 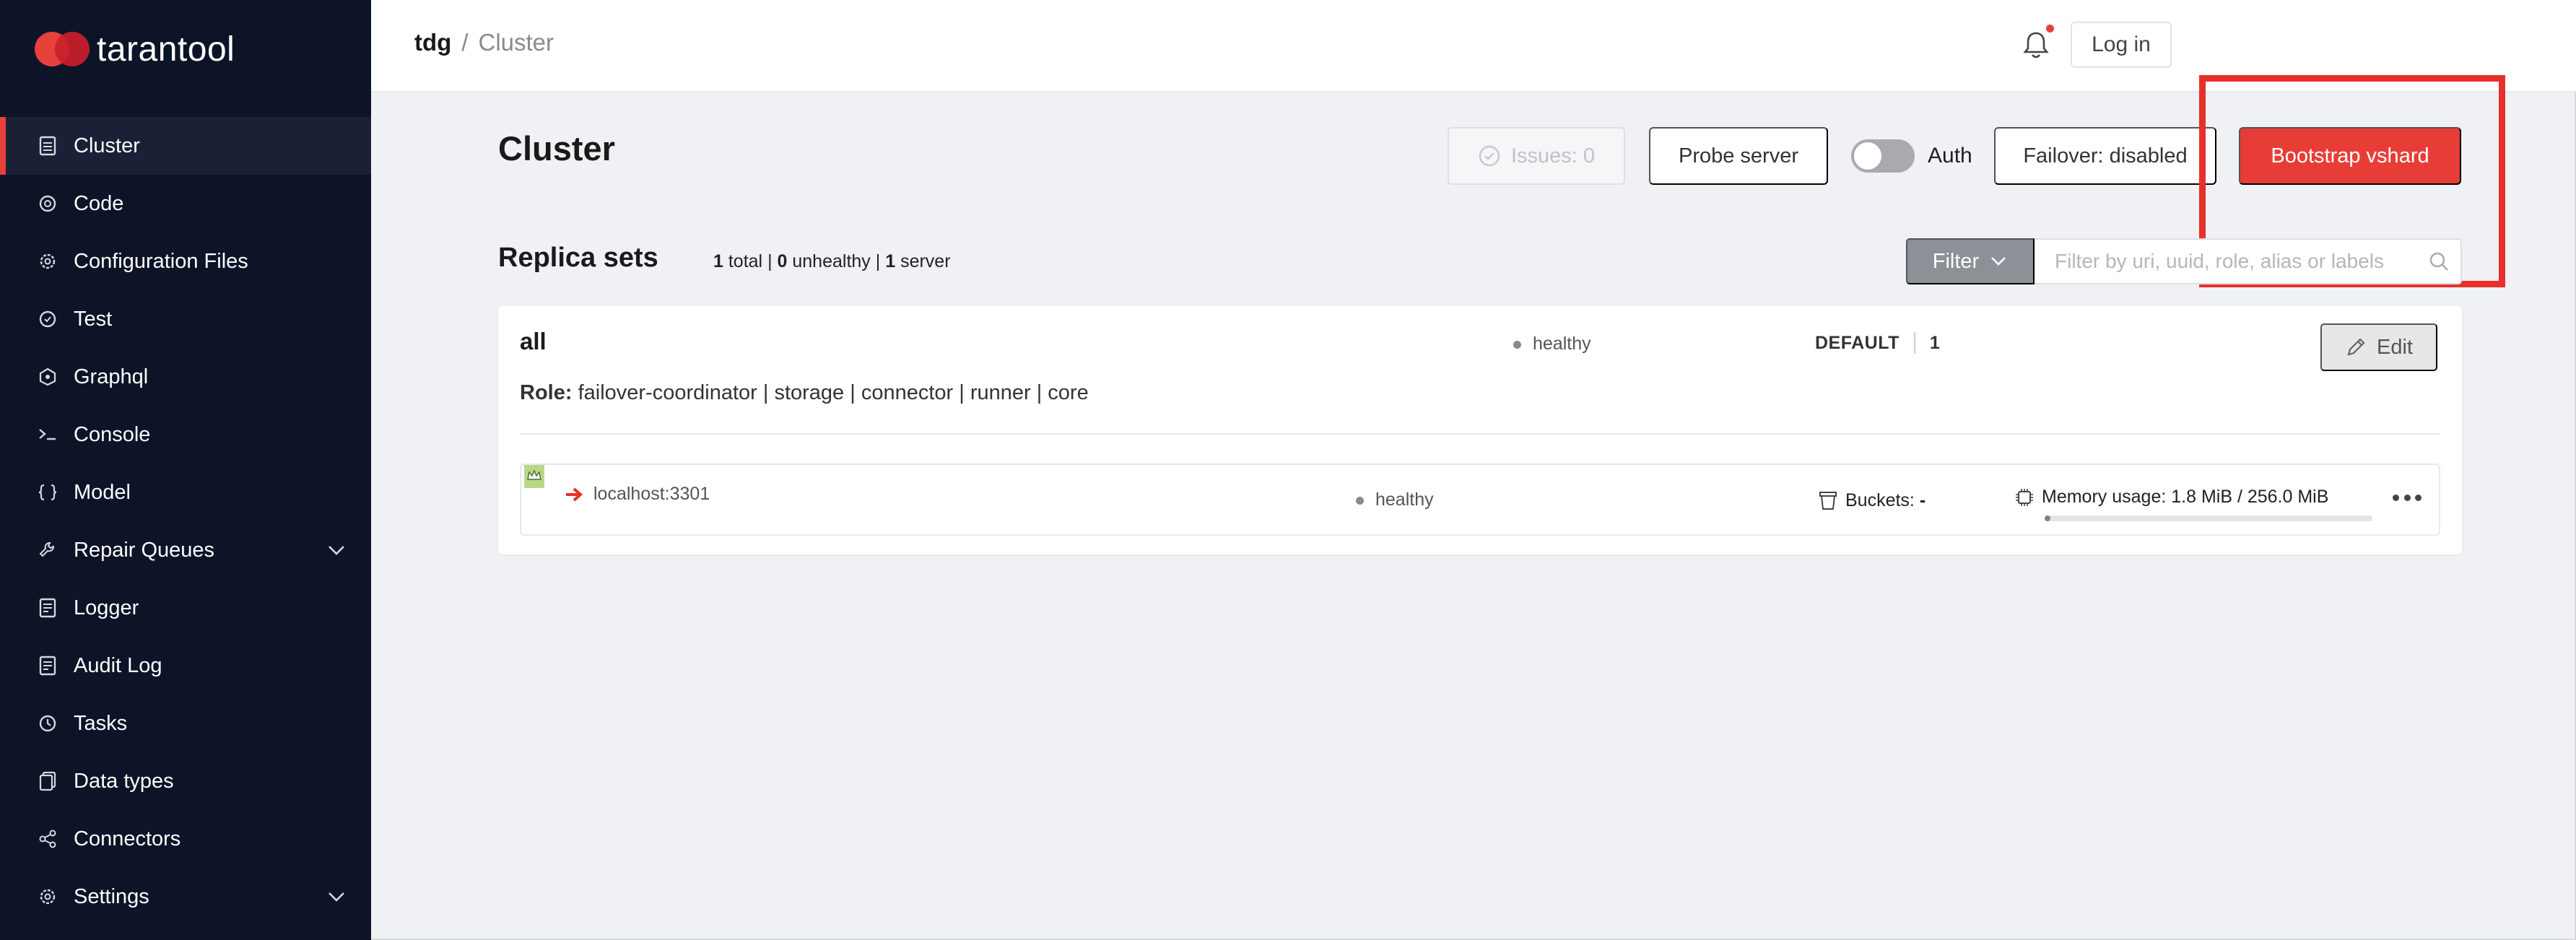 I want to click on sidebar-item-label: Audit Log, so click(x=118, y=665).